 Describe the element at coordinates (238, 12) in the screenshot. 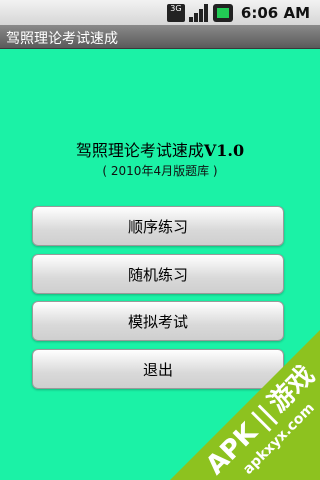

I see `status-icons: 3G 6:06 AM` at that location.